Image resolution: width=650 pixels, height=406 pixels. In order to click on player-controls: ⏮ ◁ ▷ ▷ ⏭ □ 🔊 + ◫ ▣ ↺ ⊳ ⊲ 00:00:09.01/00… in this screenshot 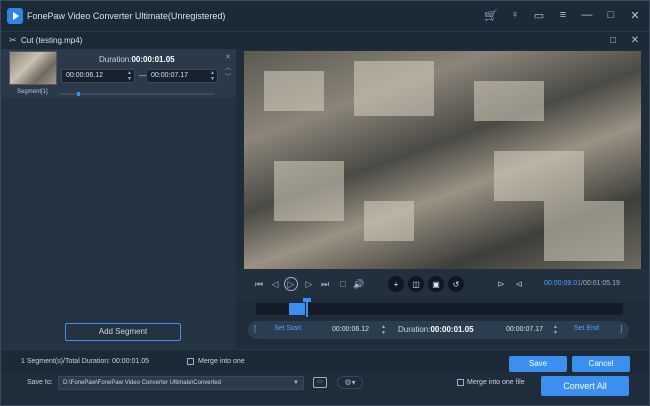, I will do `click(442, 284)`.